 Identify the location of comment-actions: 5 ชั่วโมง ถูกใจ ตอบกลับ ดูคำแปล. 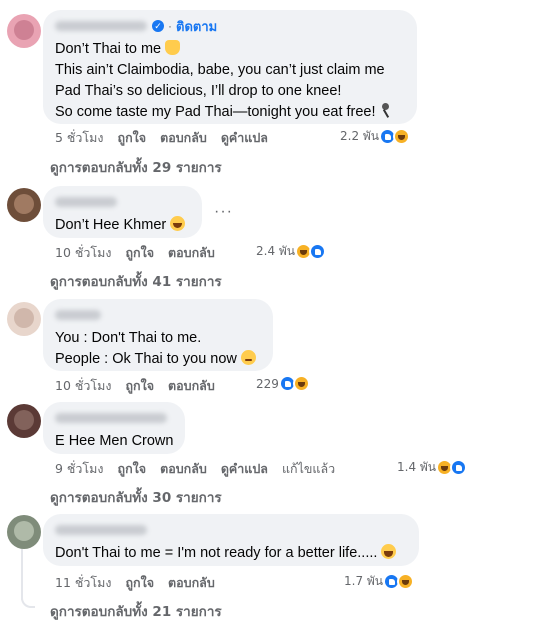
(168, 138).